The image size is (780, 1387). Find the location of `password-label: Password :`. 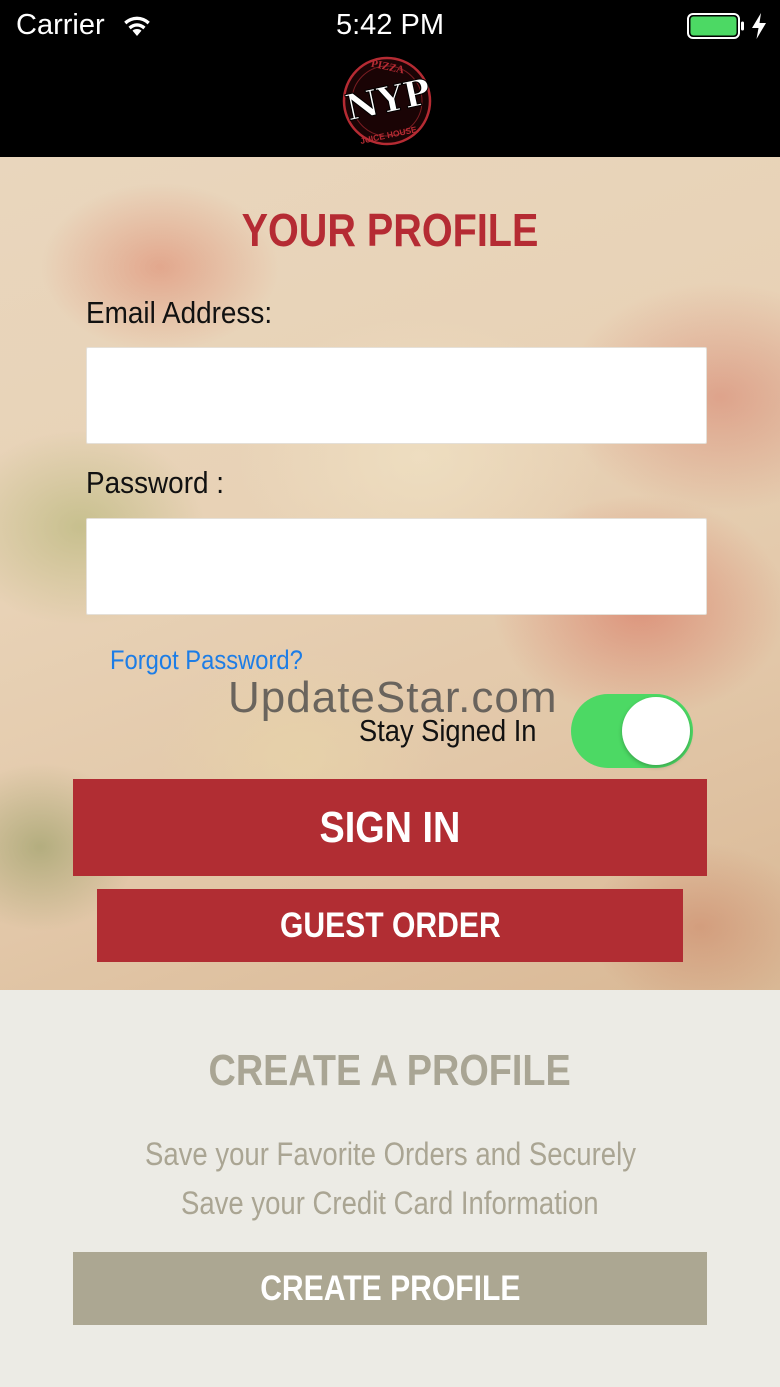

password-label: Password : is located at coordinates (155, 482).